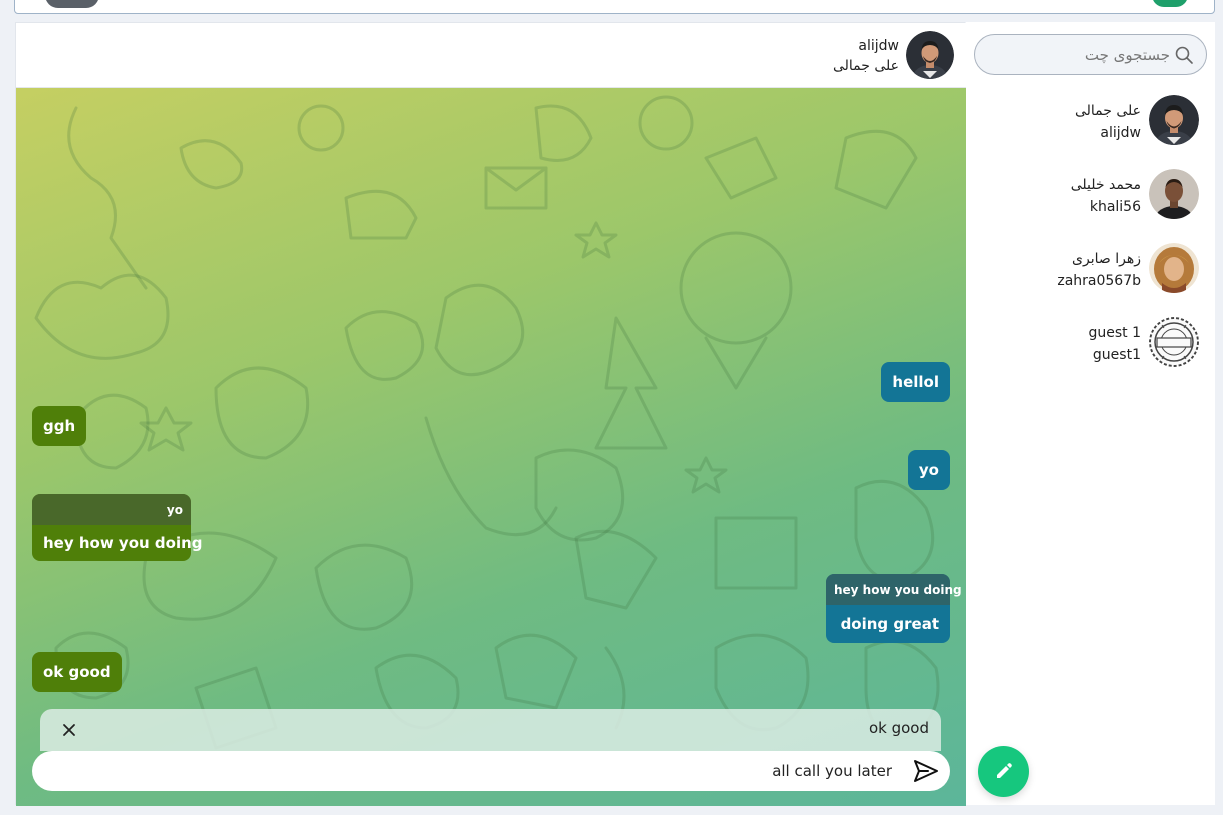 This screenshot has height=815, width=1223. I want to click on message-composer, so click(491, 771).